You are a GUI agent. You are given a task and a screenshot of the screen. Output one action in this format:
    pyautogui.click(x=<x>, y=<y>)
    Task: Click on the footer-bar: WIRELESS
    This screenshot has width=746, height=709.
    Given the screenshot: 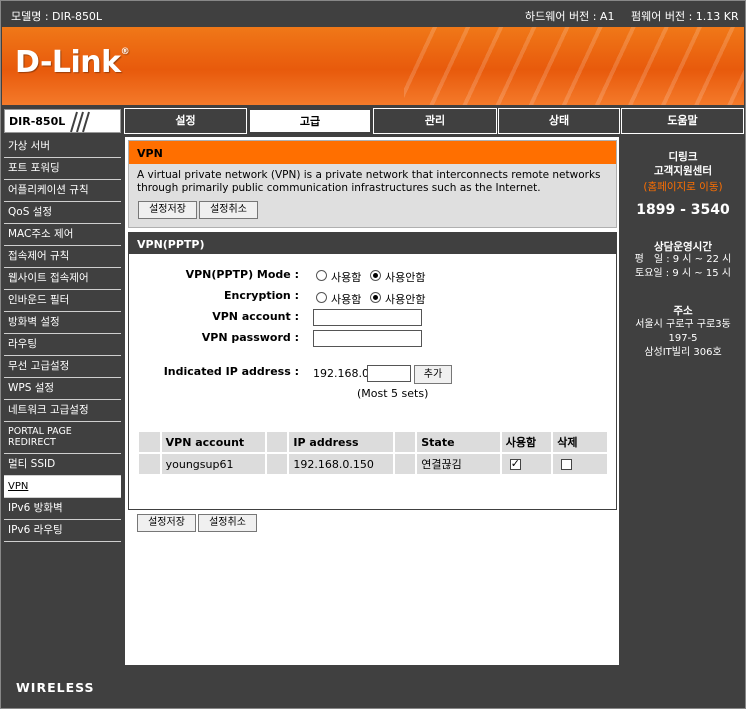 What is the action you would take?
    pyautogui.click(x=373, y=688)
    